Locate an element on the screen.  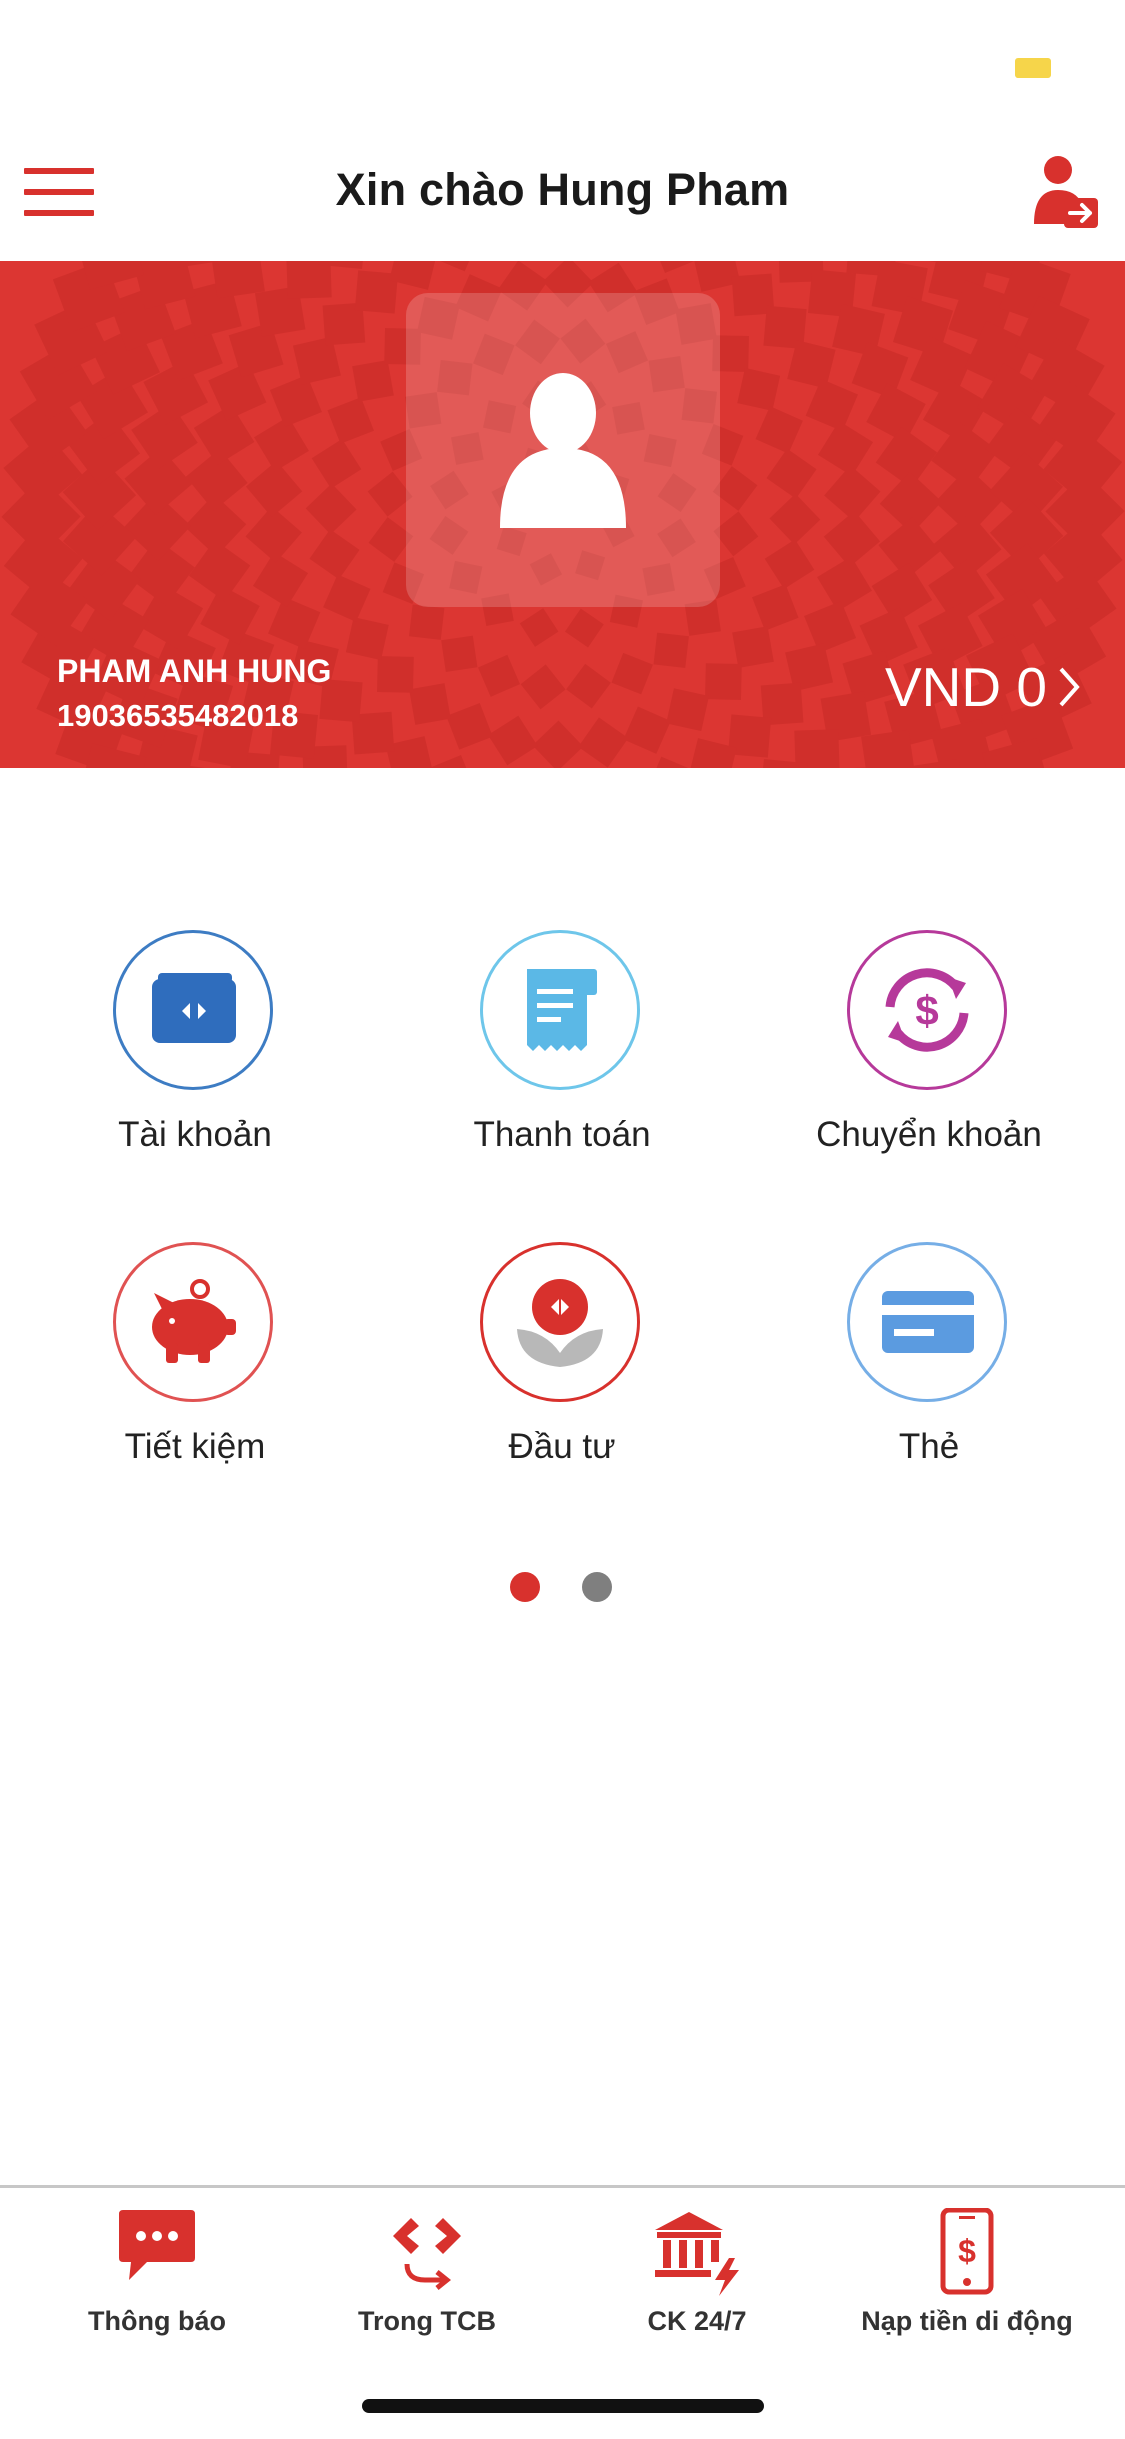
tab-nap-tien: $ Nạp tiền di động is located at coordinates (967, 2273).